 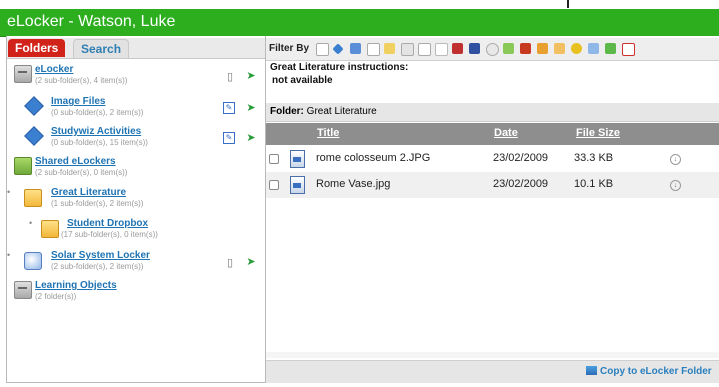 I want to click on tree-node-label: eLocker, so click(x=54, y=69).